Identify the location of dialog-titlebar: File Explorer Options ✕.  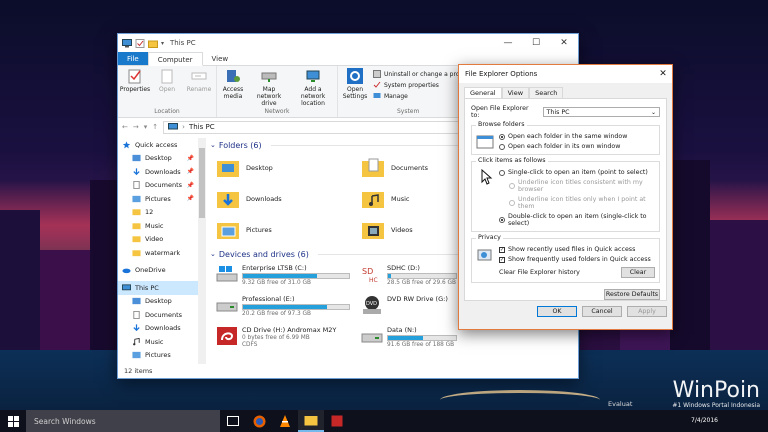
(565, 74).